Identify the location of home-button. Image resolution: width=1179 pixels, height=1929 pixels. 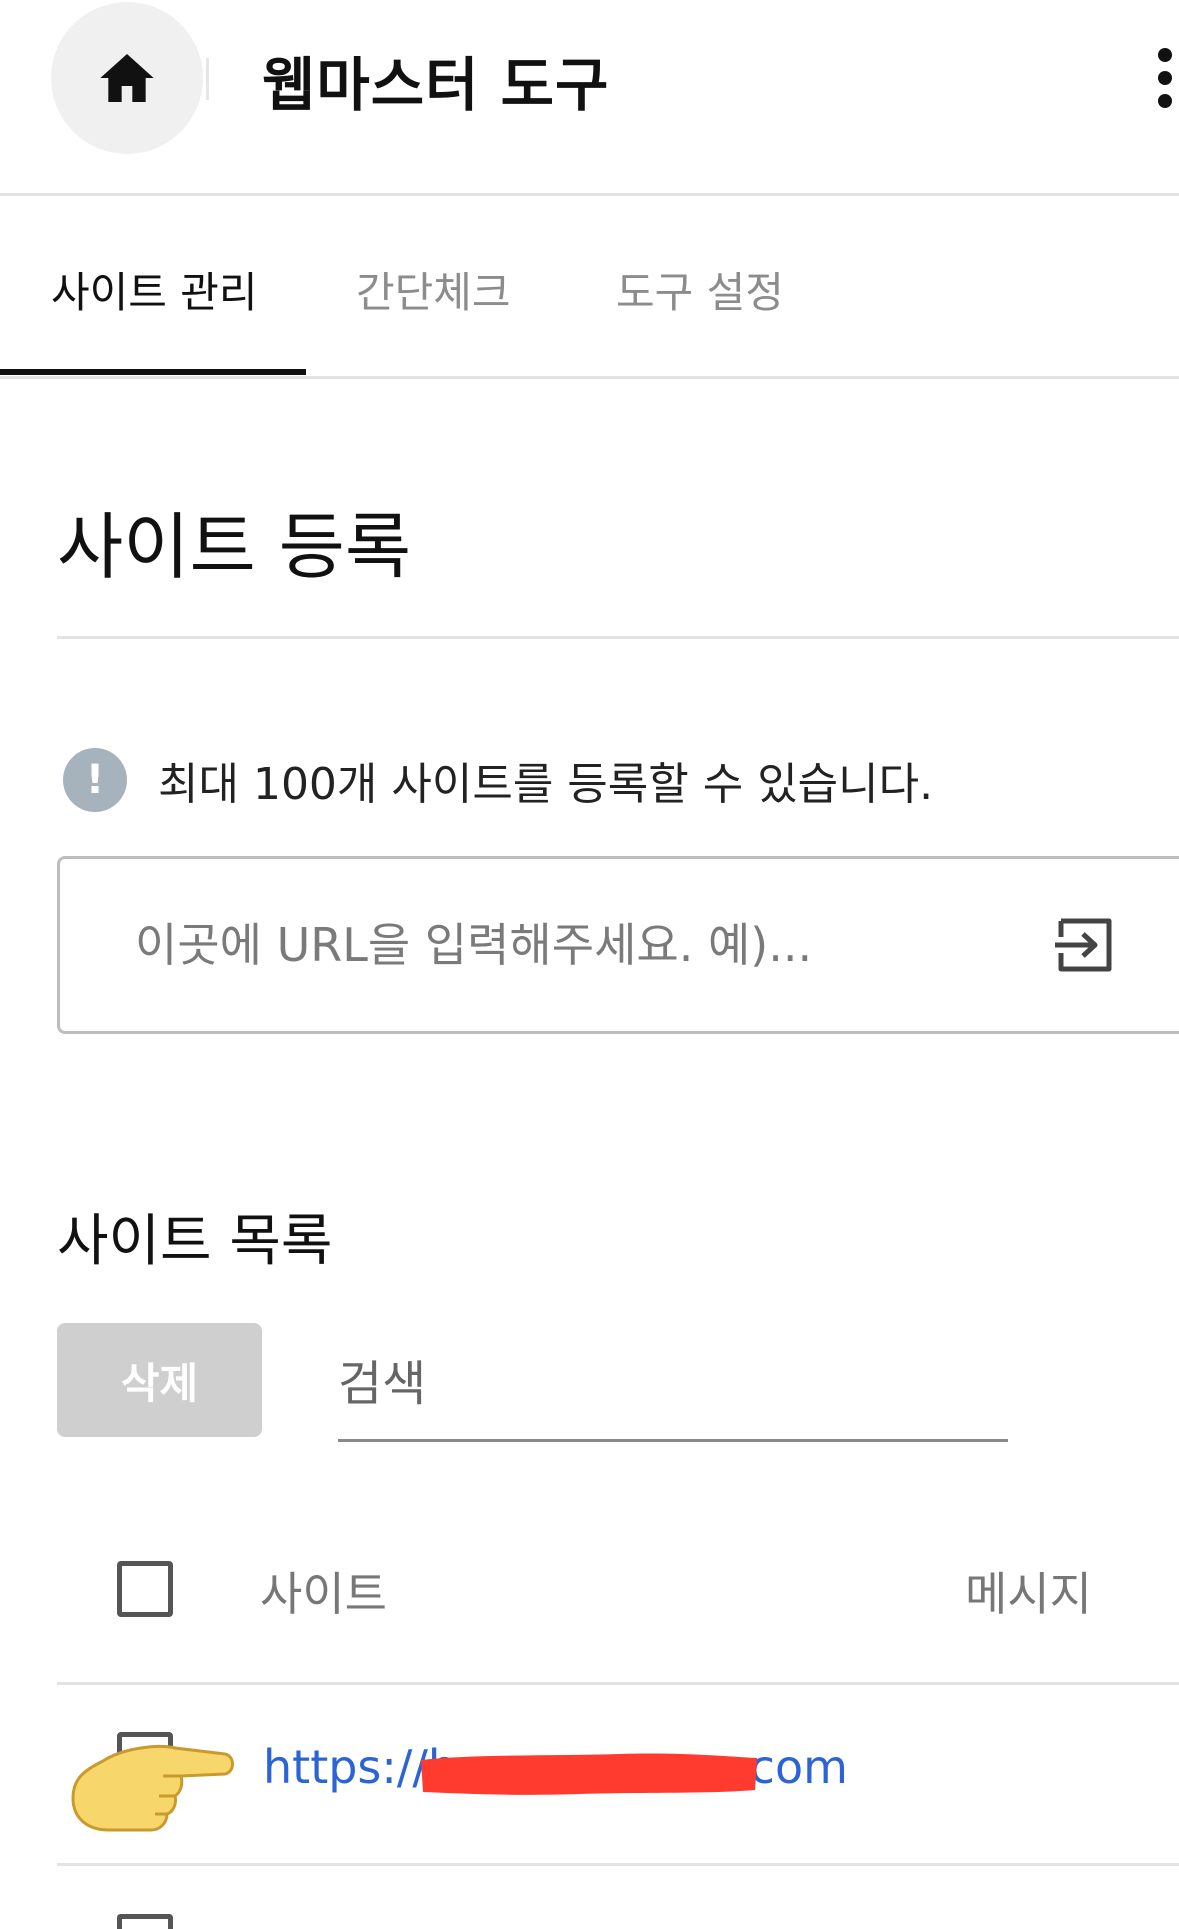
(127, 78).